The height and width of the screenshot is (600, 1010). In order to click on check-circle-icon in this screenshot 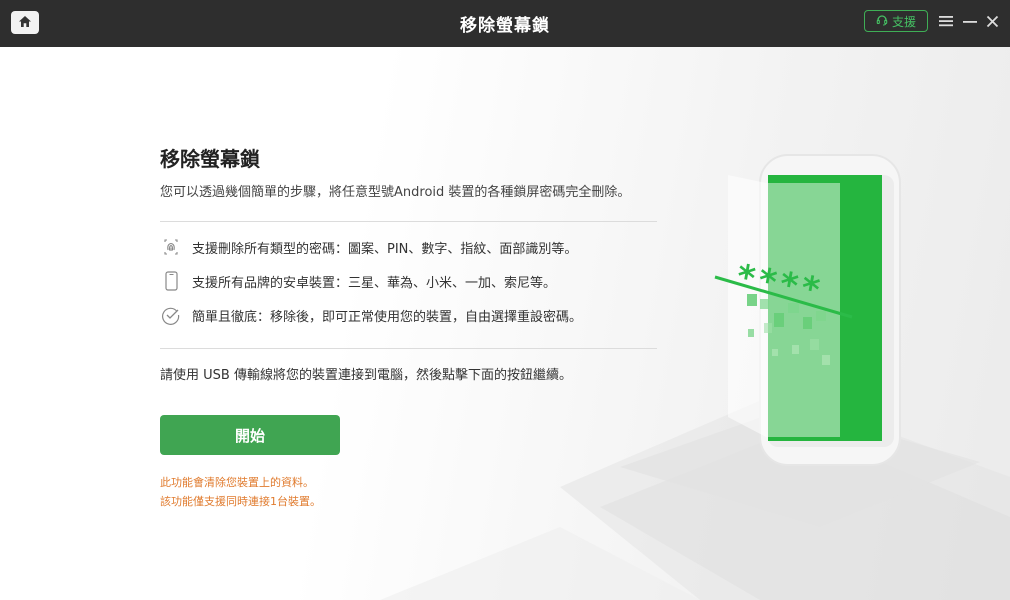, I will do `click(171, 315)`.